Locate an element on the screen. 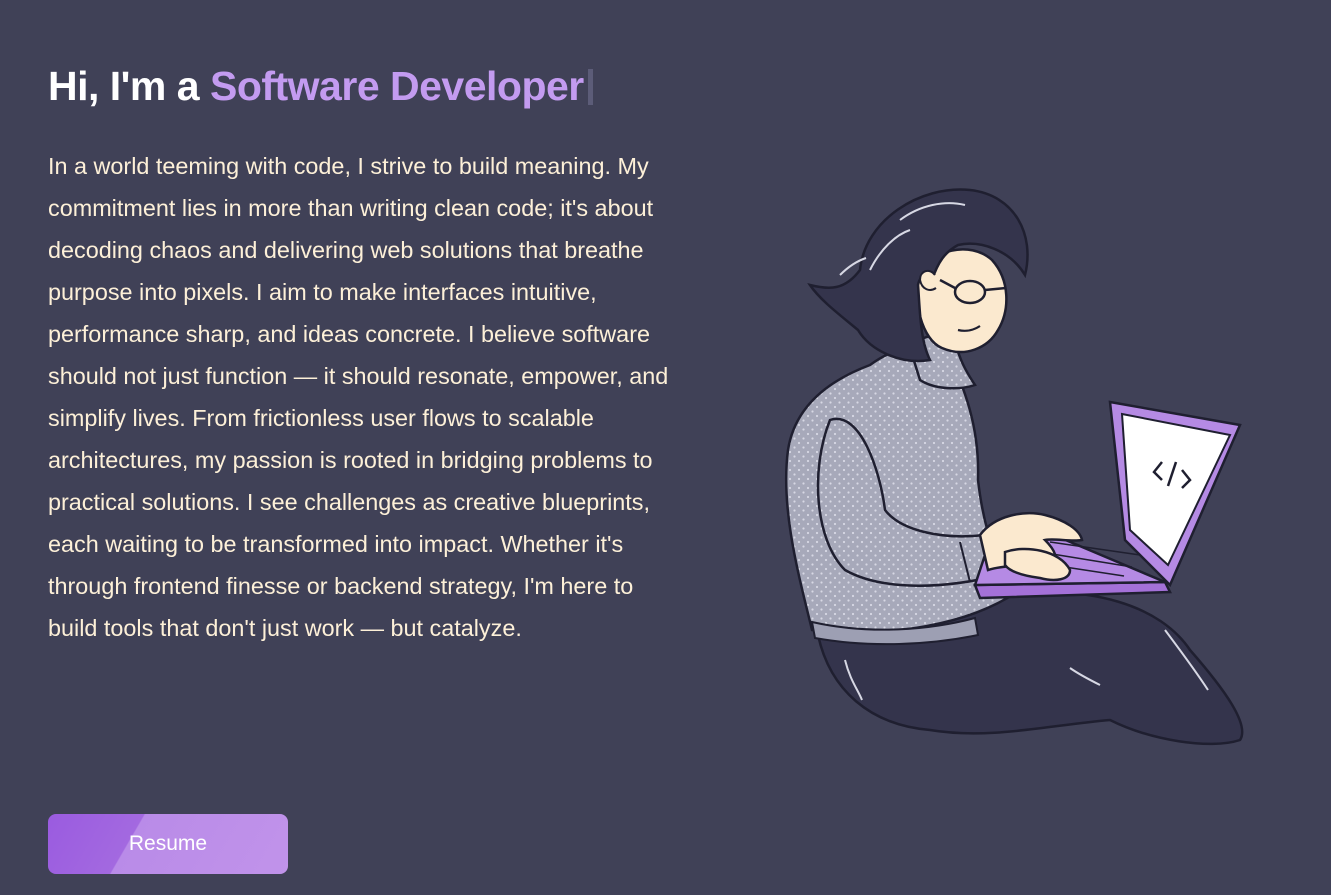 Image resolution: width=1331 pixels, height=895 pixels. headline-role: Software Developer is located at coordinates (396, 86).